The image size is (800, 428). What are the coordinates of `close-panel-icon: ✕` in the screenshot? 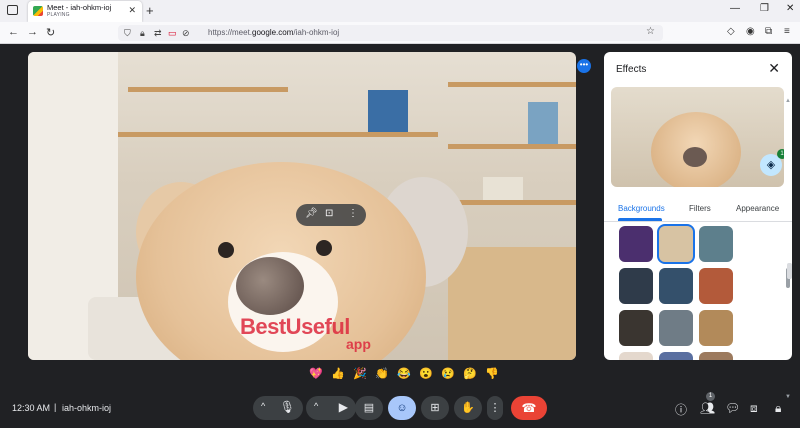 It's located at (774, 68).